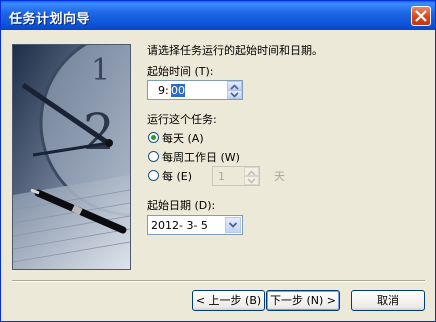 The height and width of the screenshot is (322, 436). What do you see at coordinates (388, 300) in the screenshot?
I see `cancel-button: 取消` at bounding box center [388, 300].